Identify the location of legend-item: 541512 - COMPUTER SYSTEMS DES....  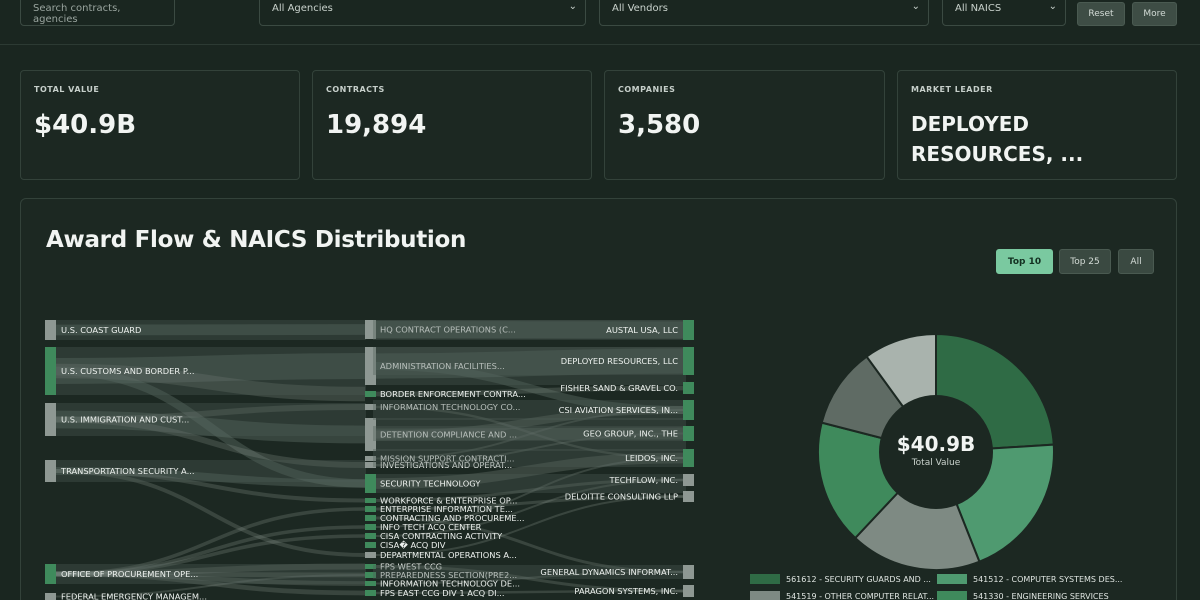
(1029, 579).